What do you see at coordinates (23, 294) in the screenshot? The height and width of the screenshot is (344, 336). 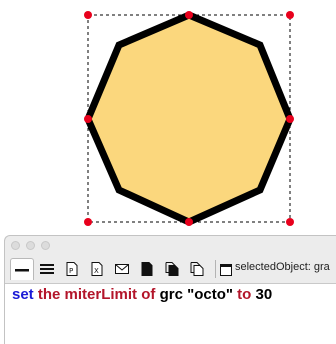 I see `keyword-set: set` at bounding box center [23, 294].